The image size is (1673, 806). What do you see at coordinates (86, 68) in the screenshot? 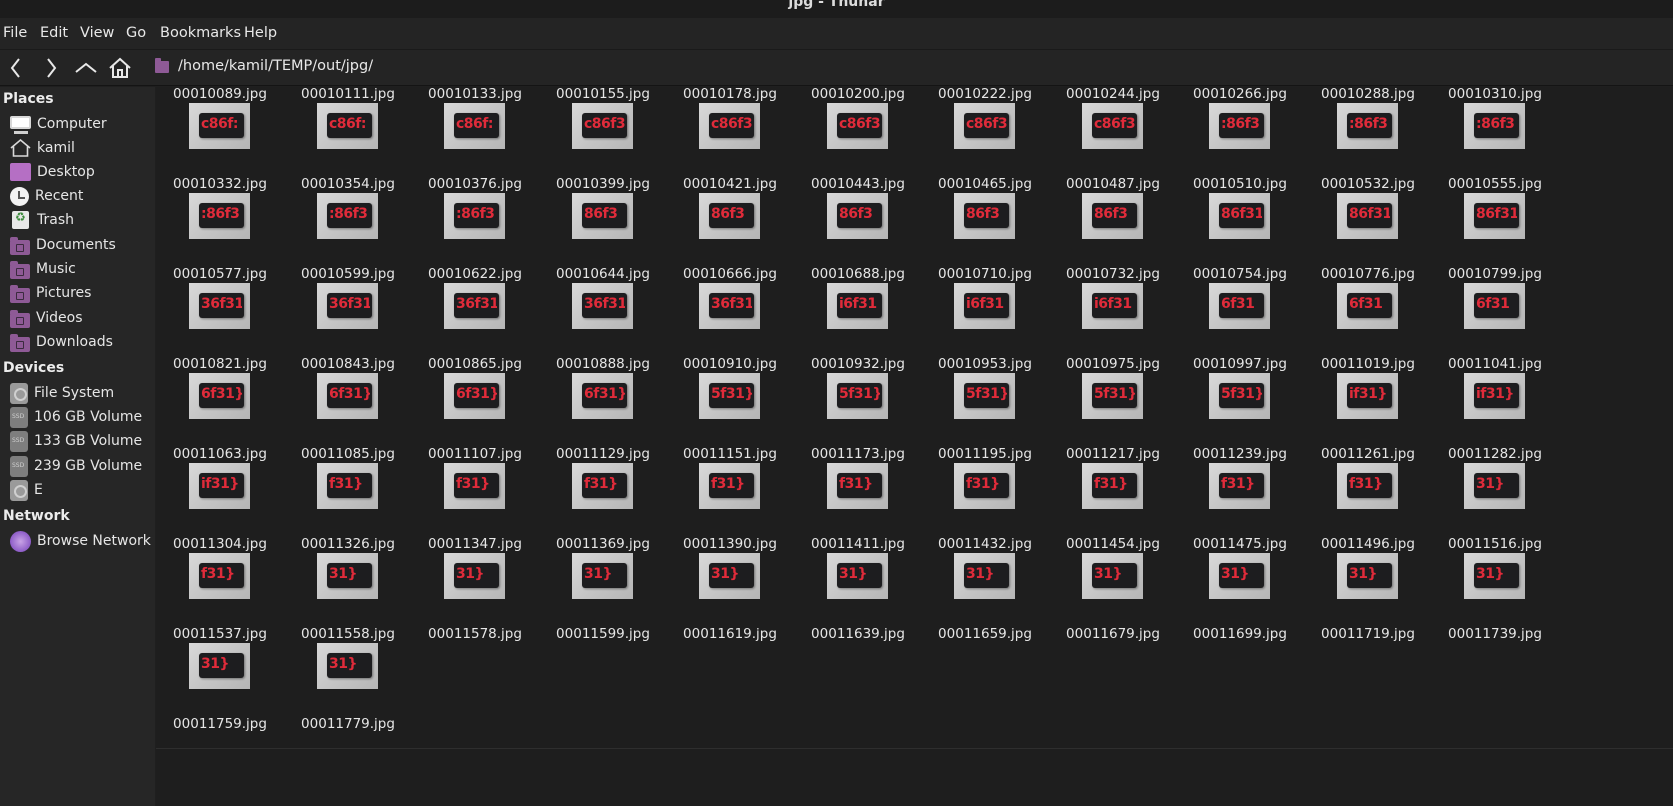
I see `up-button` at bounding box center [86, 68].